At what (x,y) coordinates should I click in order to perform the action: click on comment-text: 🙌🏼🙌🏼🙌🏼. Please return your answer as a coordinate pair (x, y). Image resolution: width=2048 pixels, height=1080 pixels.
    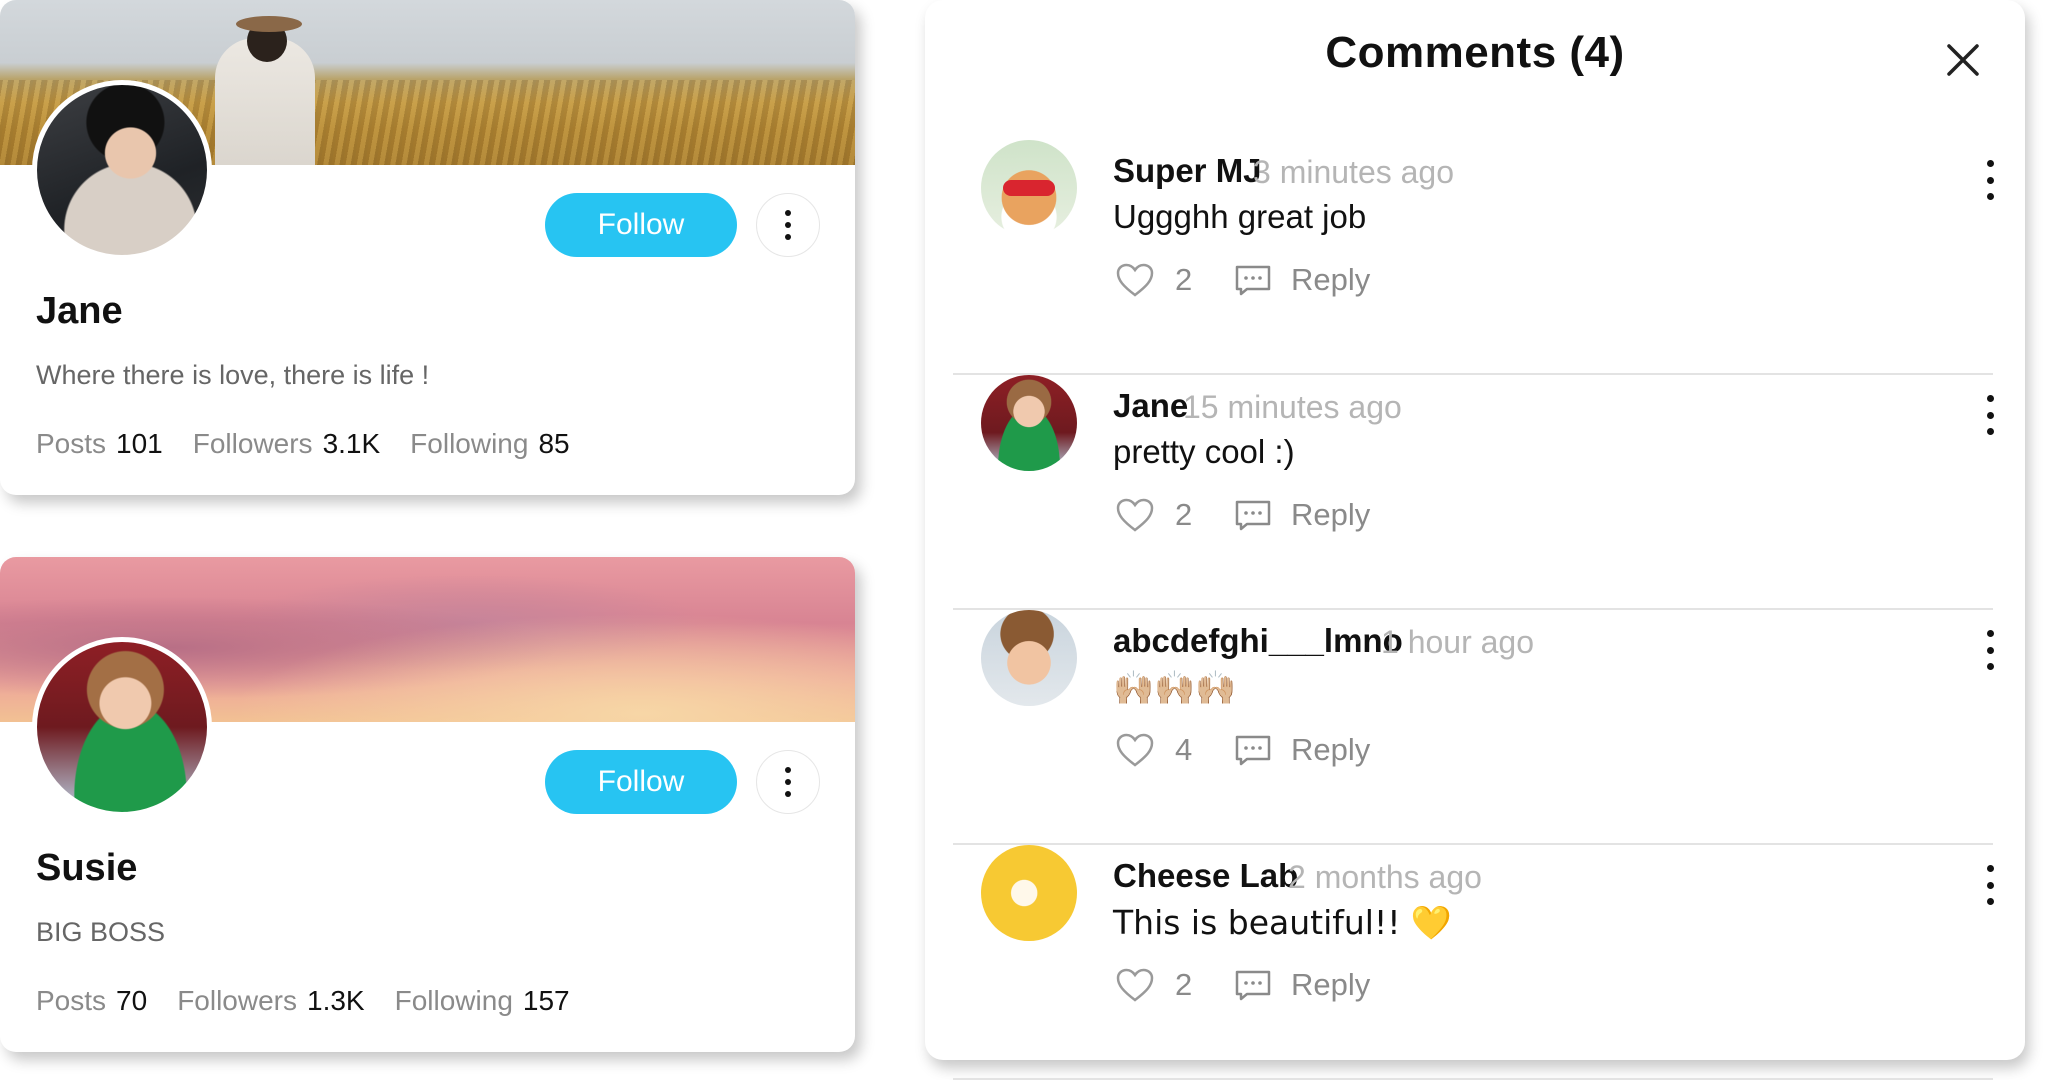
    Looking at the image, I should click on (1175, 687).